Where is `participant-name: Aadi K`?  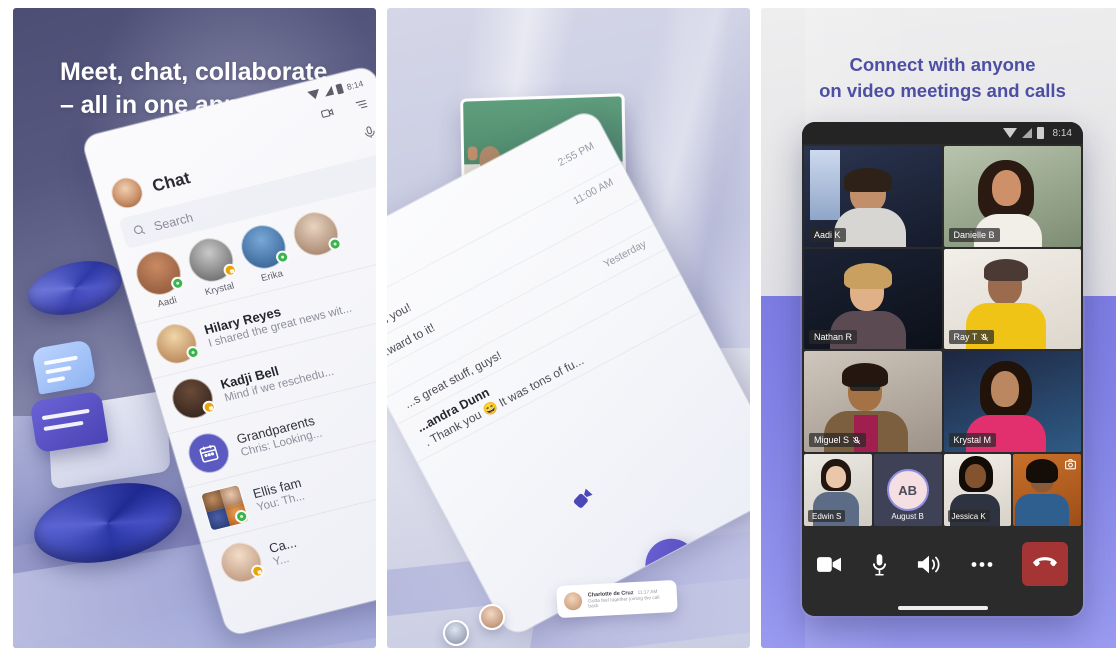
participant-name: Aadi K is located at coordinates (827, 234).